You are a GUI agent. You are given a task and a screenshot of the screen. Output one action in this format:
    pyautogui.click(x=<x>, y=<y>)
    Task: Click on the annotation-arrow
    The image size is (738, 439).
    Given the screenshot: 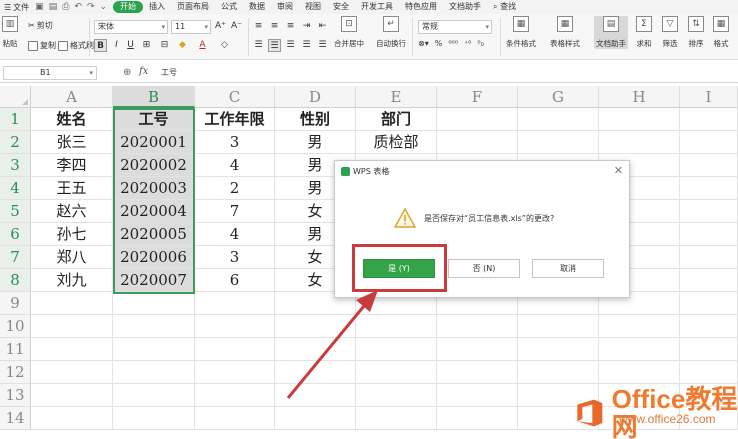 What is the action you would take?
    pyautogui.click(x=332, y=344)
    